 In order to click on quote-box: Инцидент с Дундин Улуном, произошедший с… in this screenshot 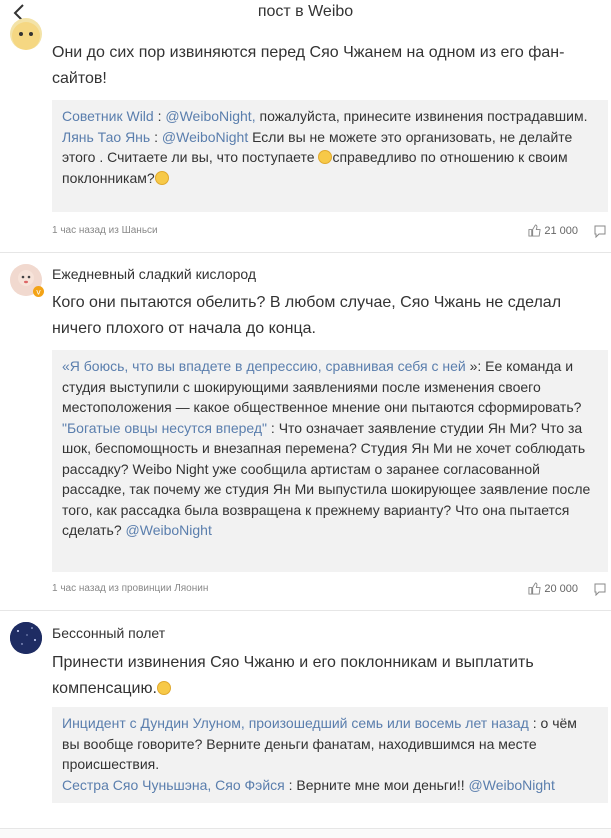, I will do `click(330, 755)`.